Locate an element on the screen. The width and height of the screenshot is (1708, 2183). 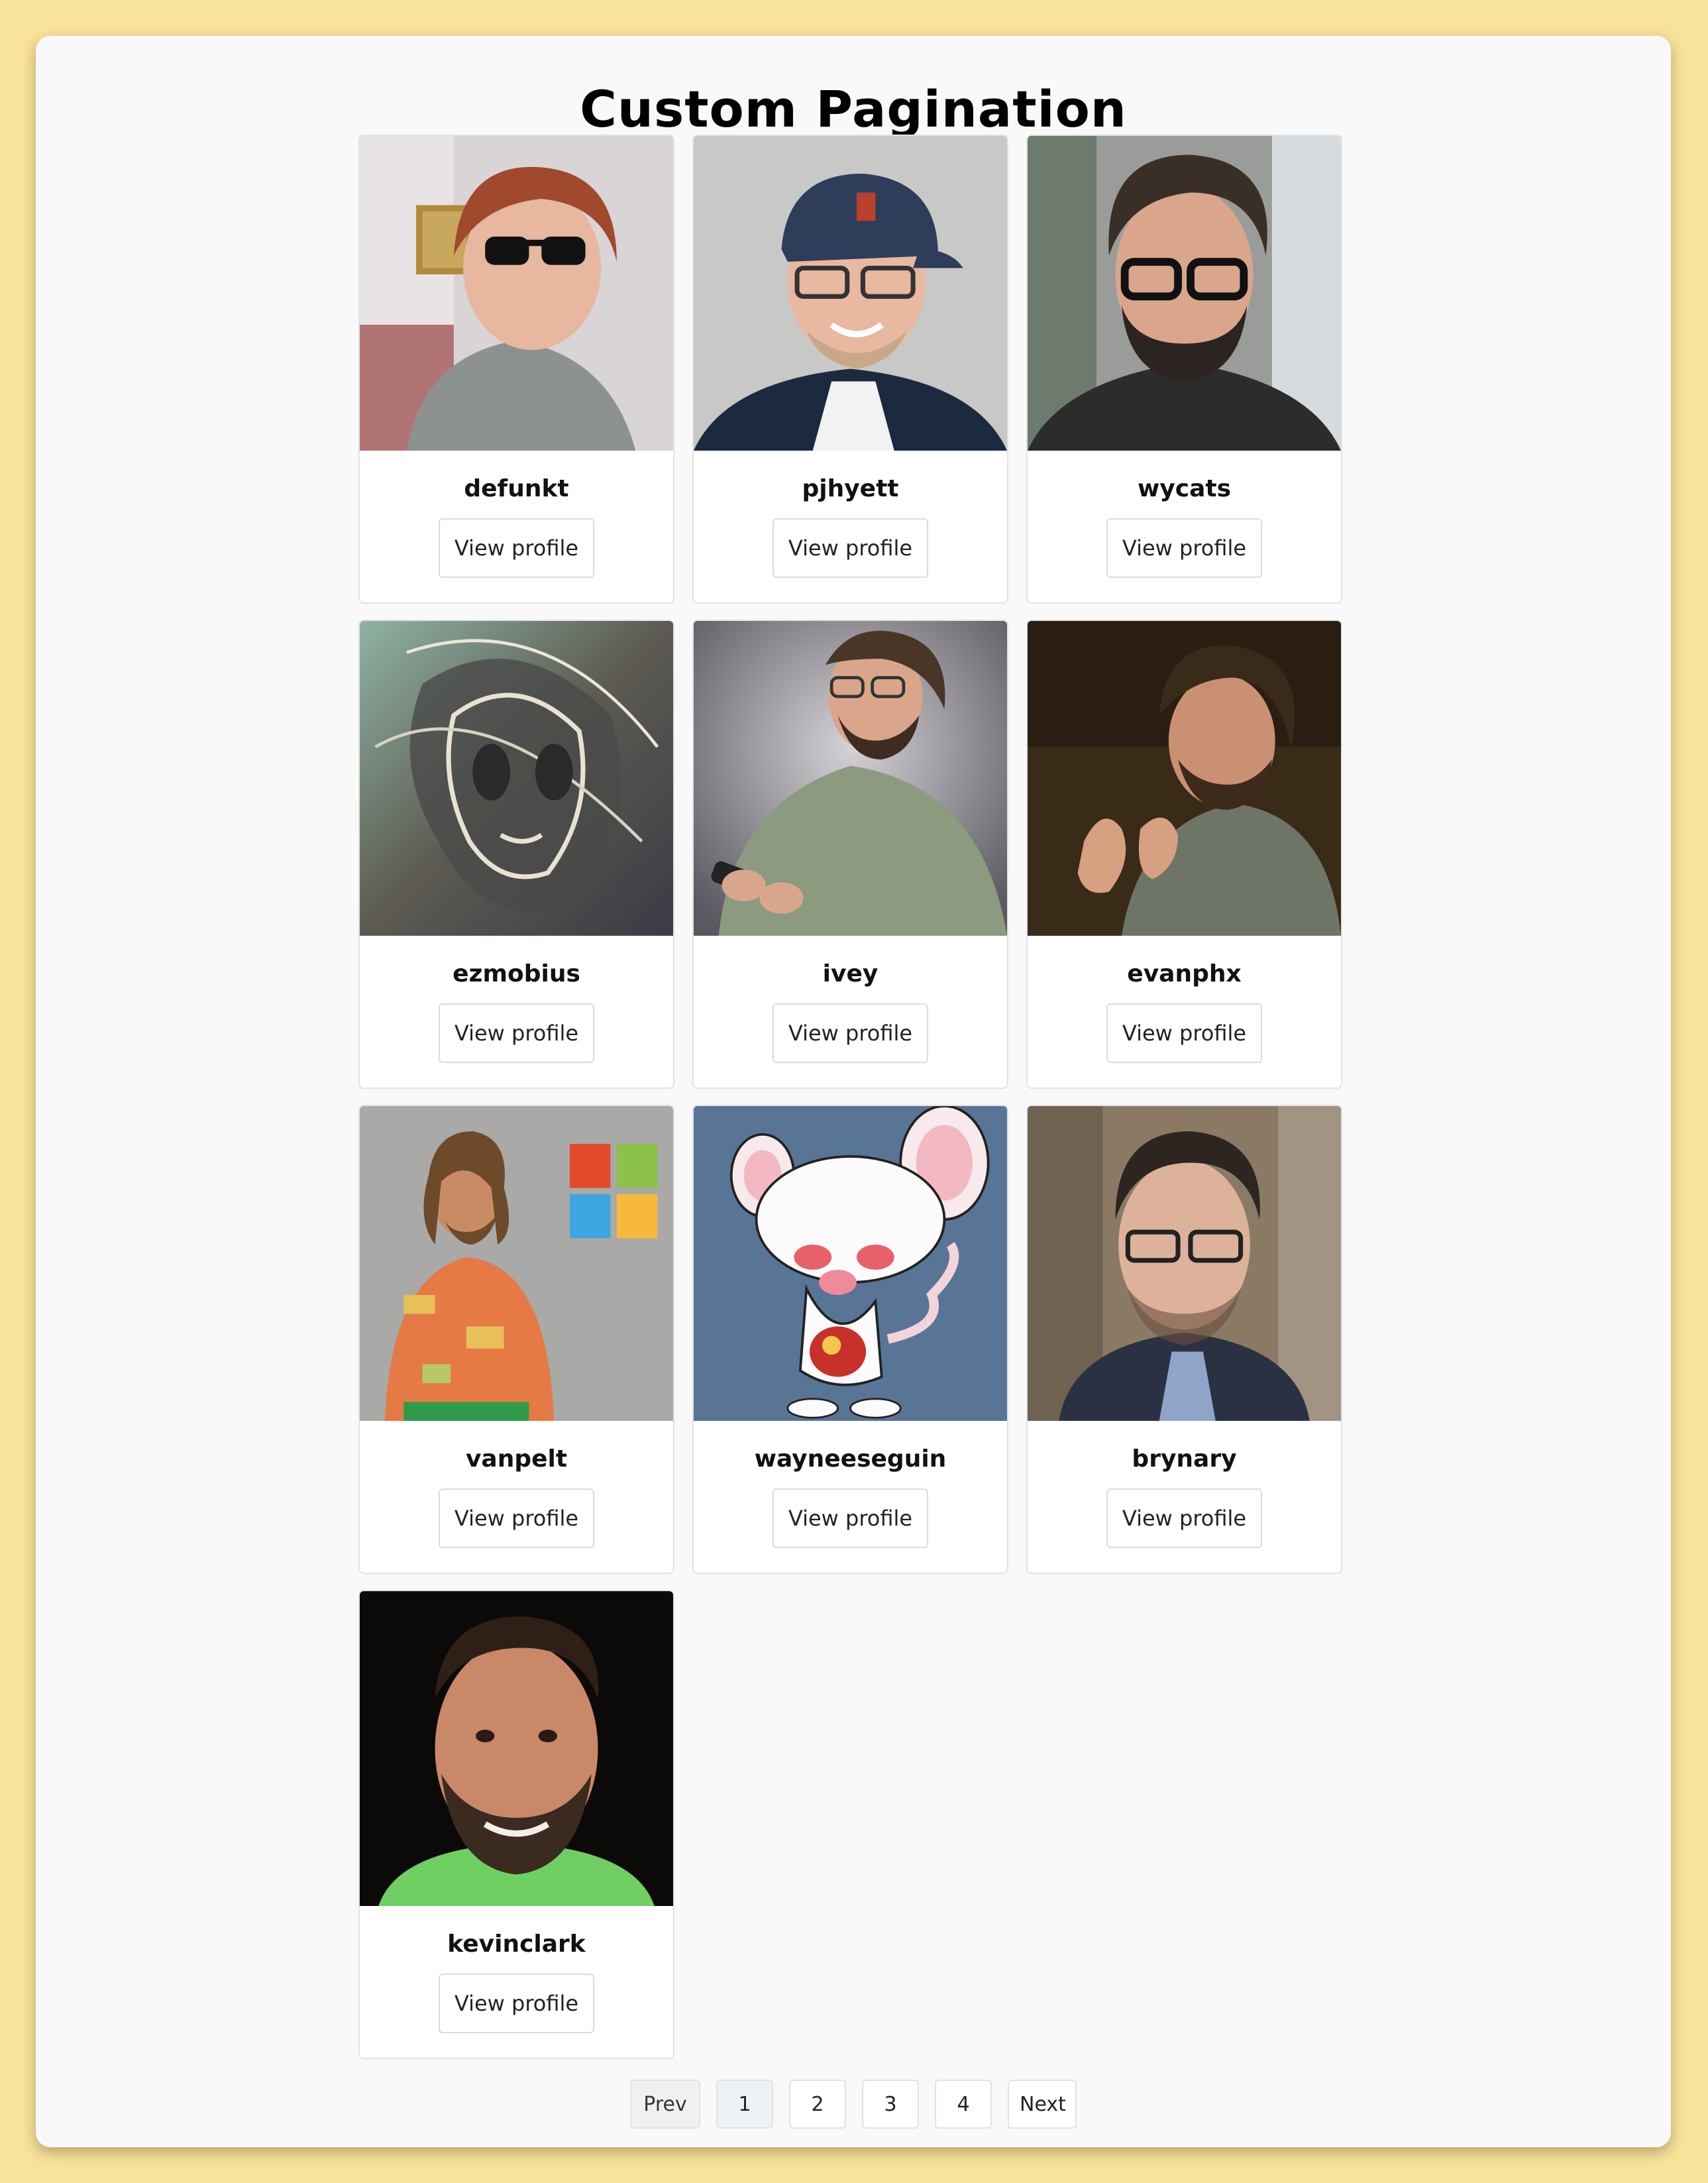
user-card: vanpelt View profile is located at coordinates (516, 1339).